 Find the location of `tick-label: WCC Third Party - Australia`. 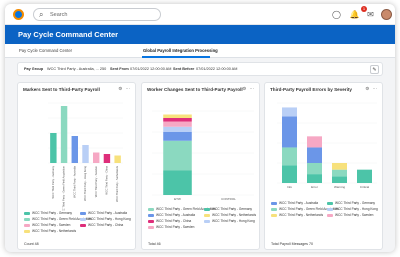

tick-label: WCC Third Party - Australia is located at coordinates (74, 181).